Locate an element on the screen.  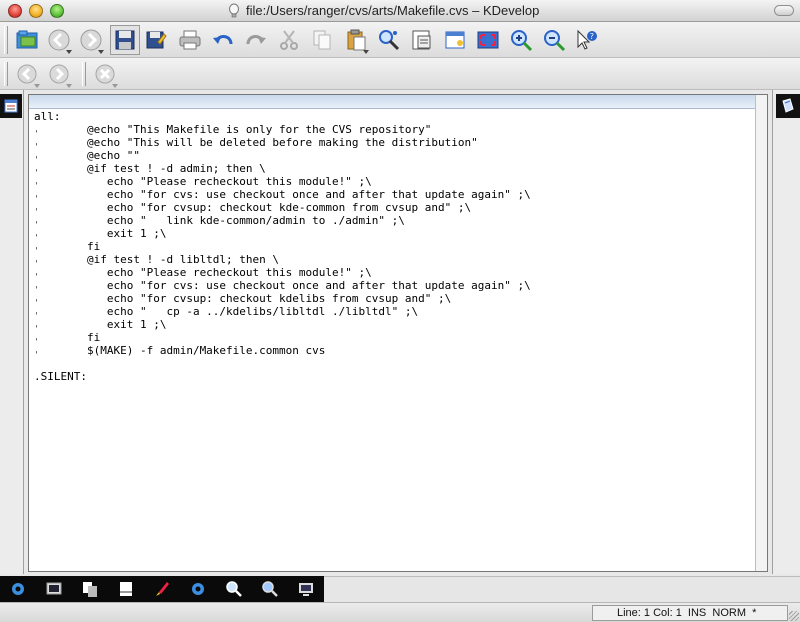
cut-icon is located at coordinates (289, 40).